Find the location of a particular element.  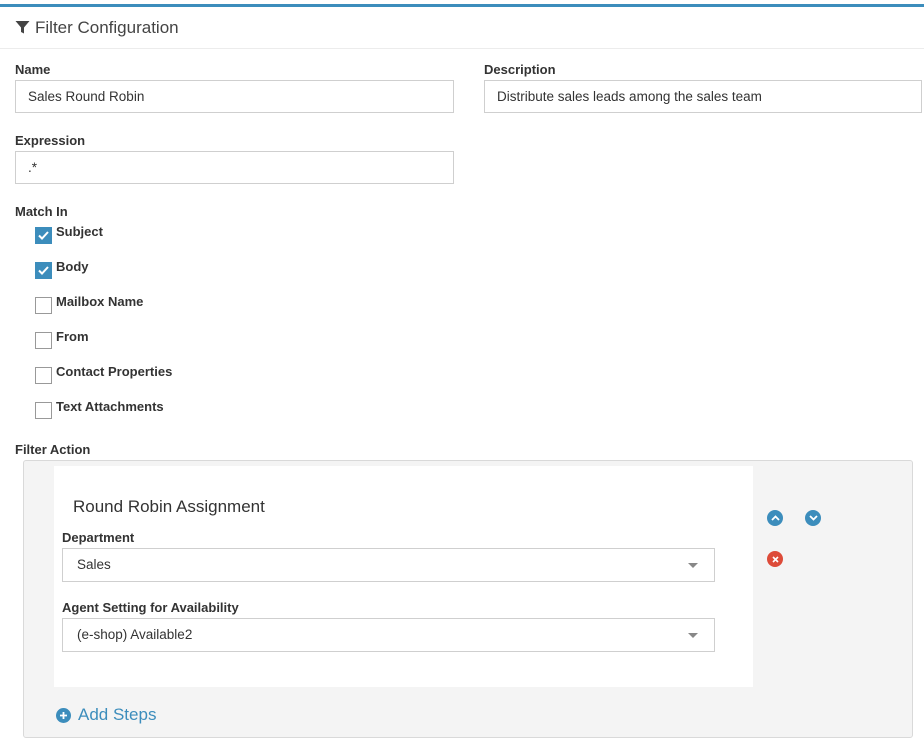

name-label: Name is located at coordinates (33, 69).